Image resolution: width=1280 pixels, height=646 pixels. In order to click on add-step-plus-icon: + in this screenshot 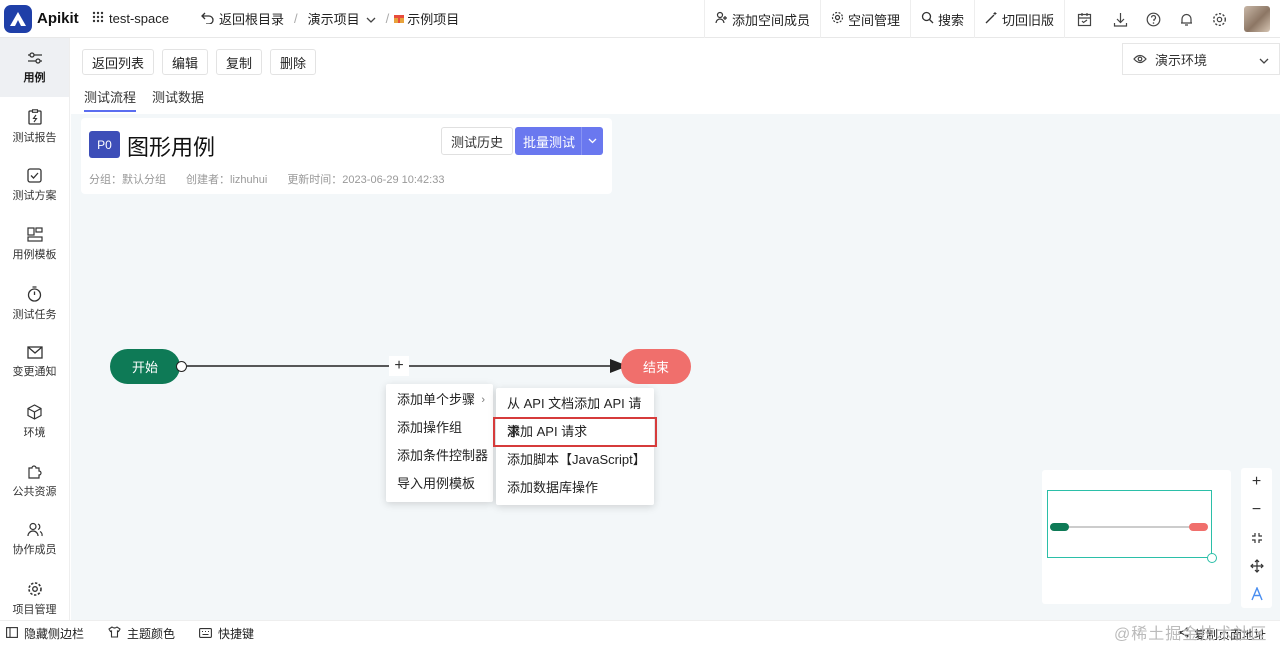, I will do `click(399, 366)`.